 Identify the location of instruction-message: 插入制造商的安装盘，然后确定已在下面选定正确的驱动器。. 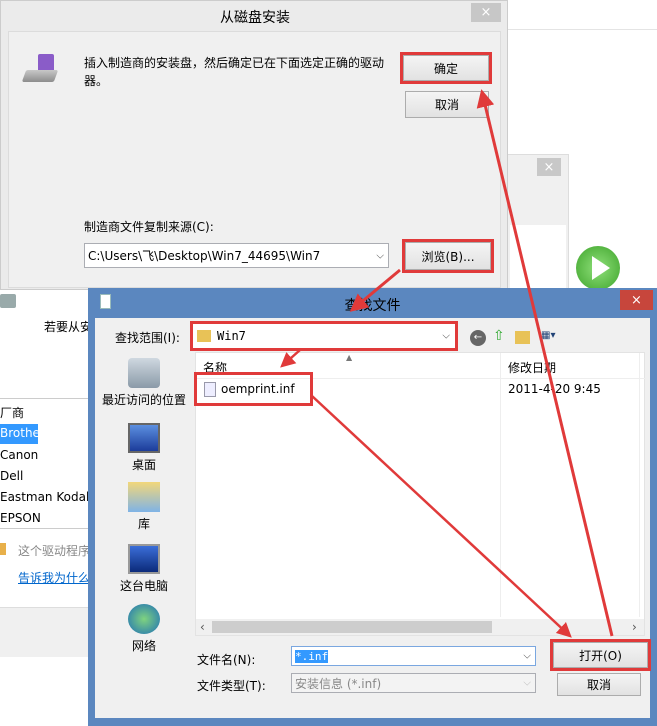
(234, 72).